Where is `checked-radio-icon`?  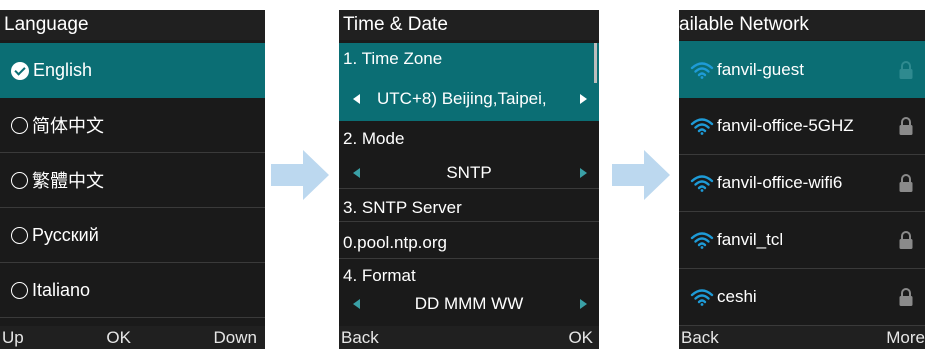 checked-radio-icon is located at coordinates (20, 70).